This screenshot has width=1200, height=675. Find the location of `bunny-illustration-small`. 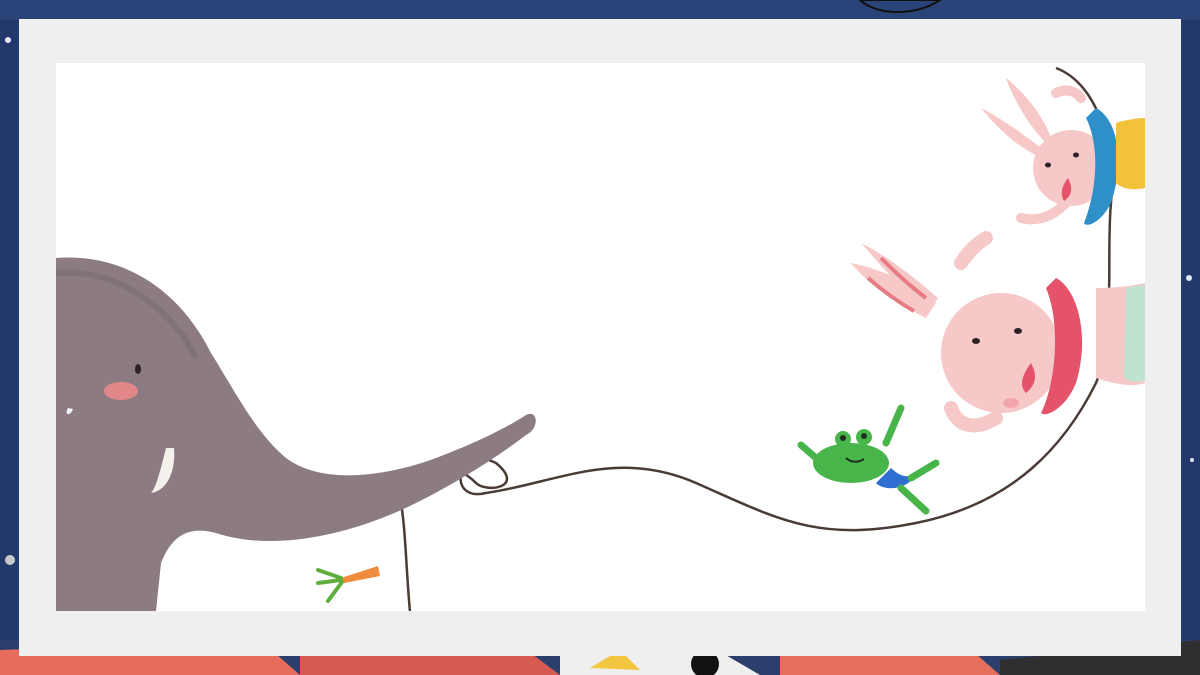

bunny-illustration-small is located at coordinates (1063, 151).